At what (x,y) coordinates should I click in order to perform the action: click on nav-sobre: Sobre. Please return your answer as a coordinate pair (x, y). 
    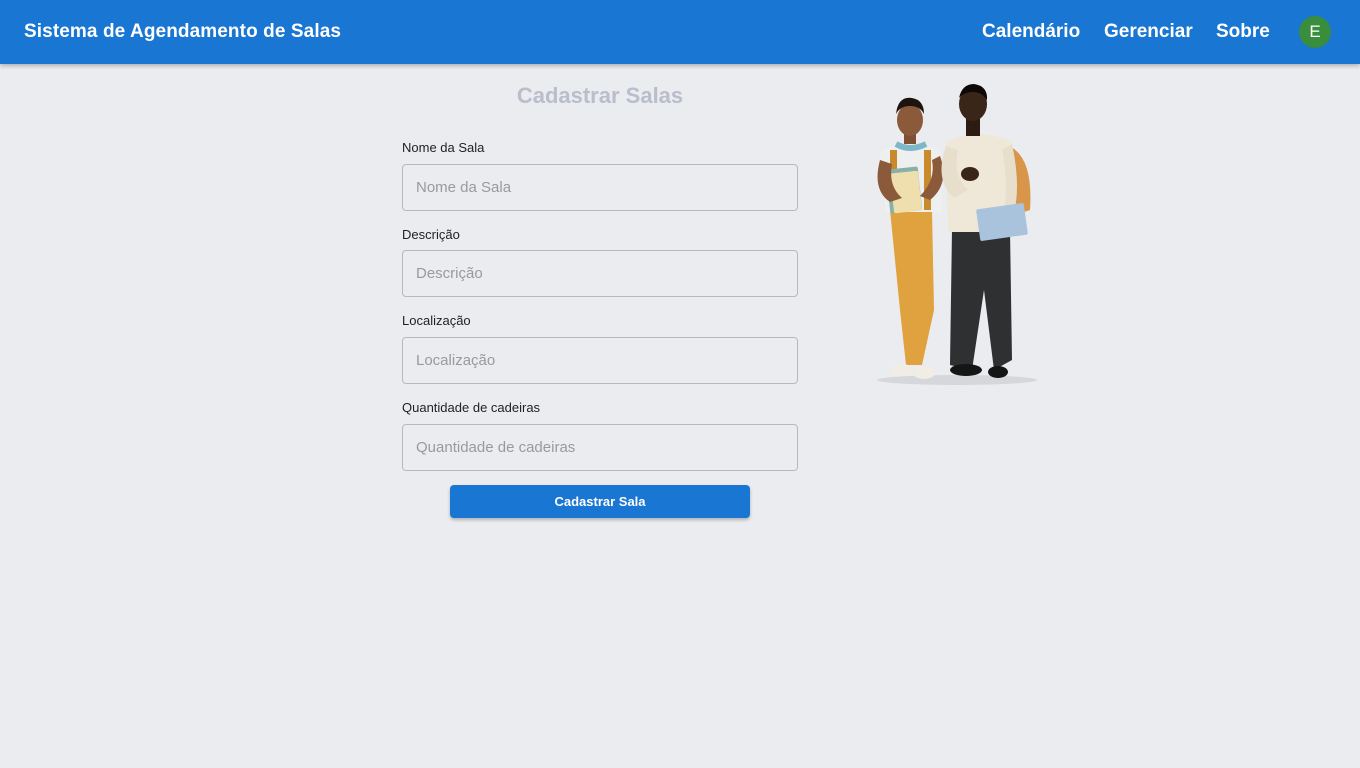
    Looking at the image, I should click on (1243, 32).